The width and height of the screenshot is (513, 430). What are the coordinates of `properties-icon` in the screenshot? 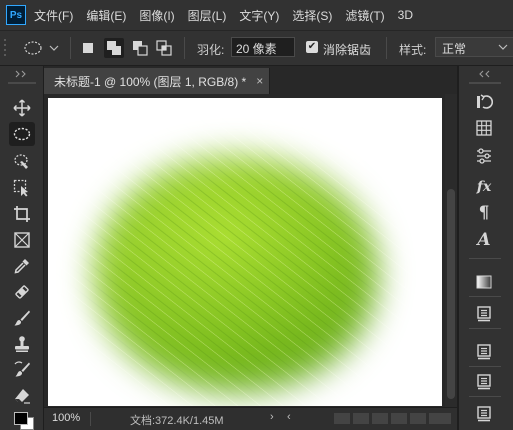 It's located at (484, 414).